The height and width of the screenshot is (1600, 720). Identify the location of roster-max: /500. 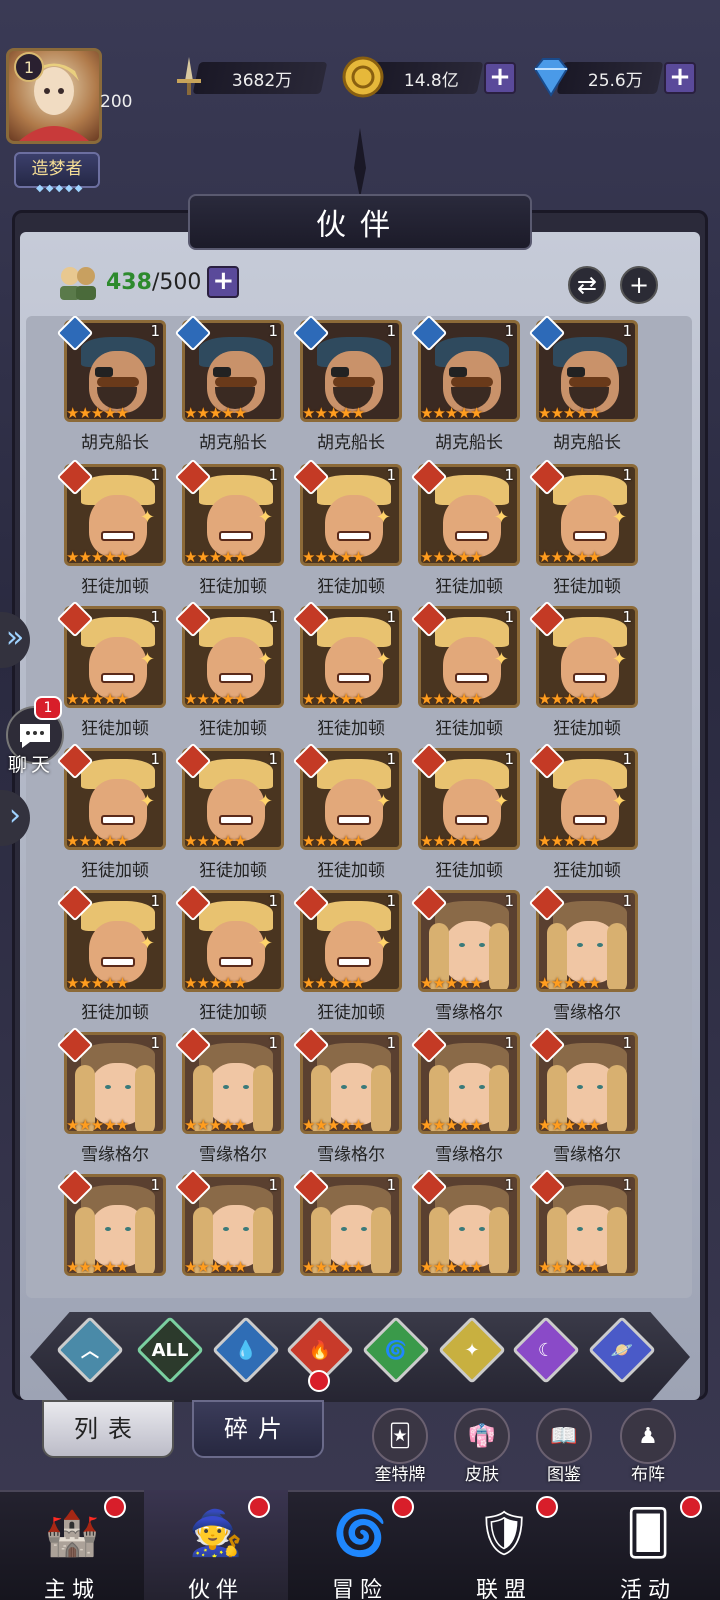
(176, 282).